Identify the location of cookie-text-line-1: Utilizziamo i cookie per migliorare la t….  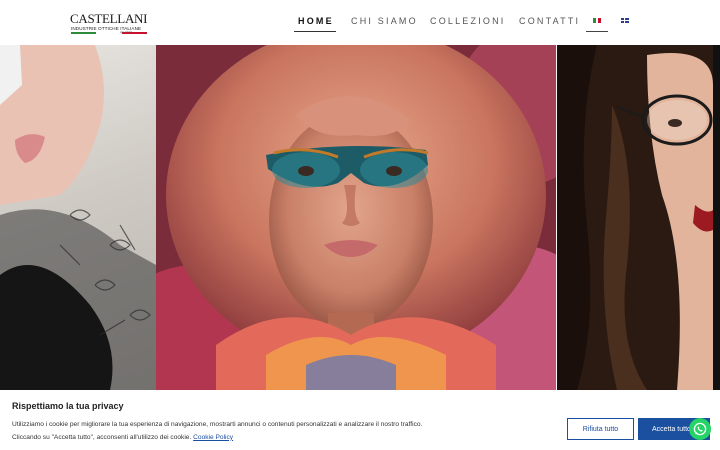
(217, 424).